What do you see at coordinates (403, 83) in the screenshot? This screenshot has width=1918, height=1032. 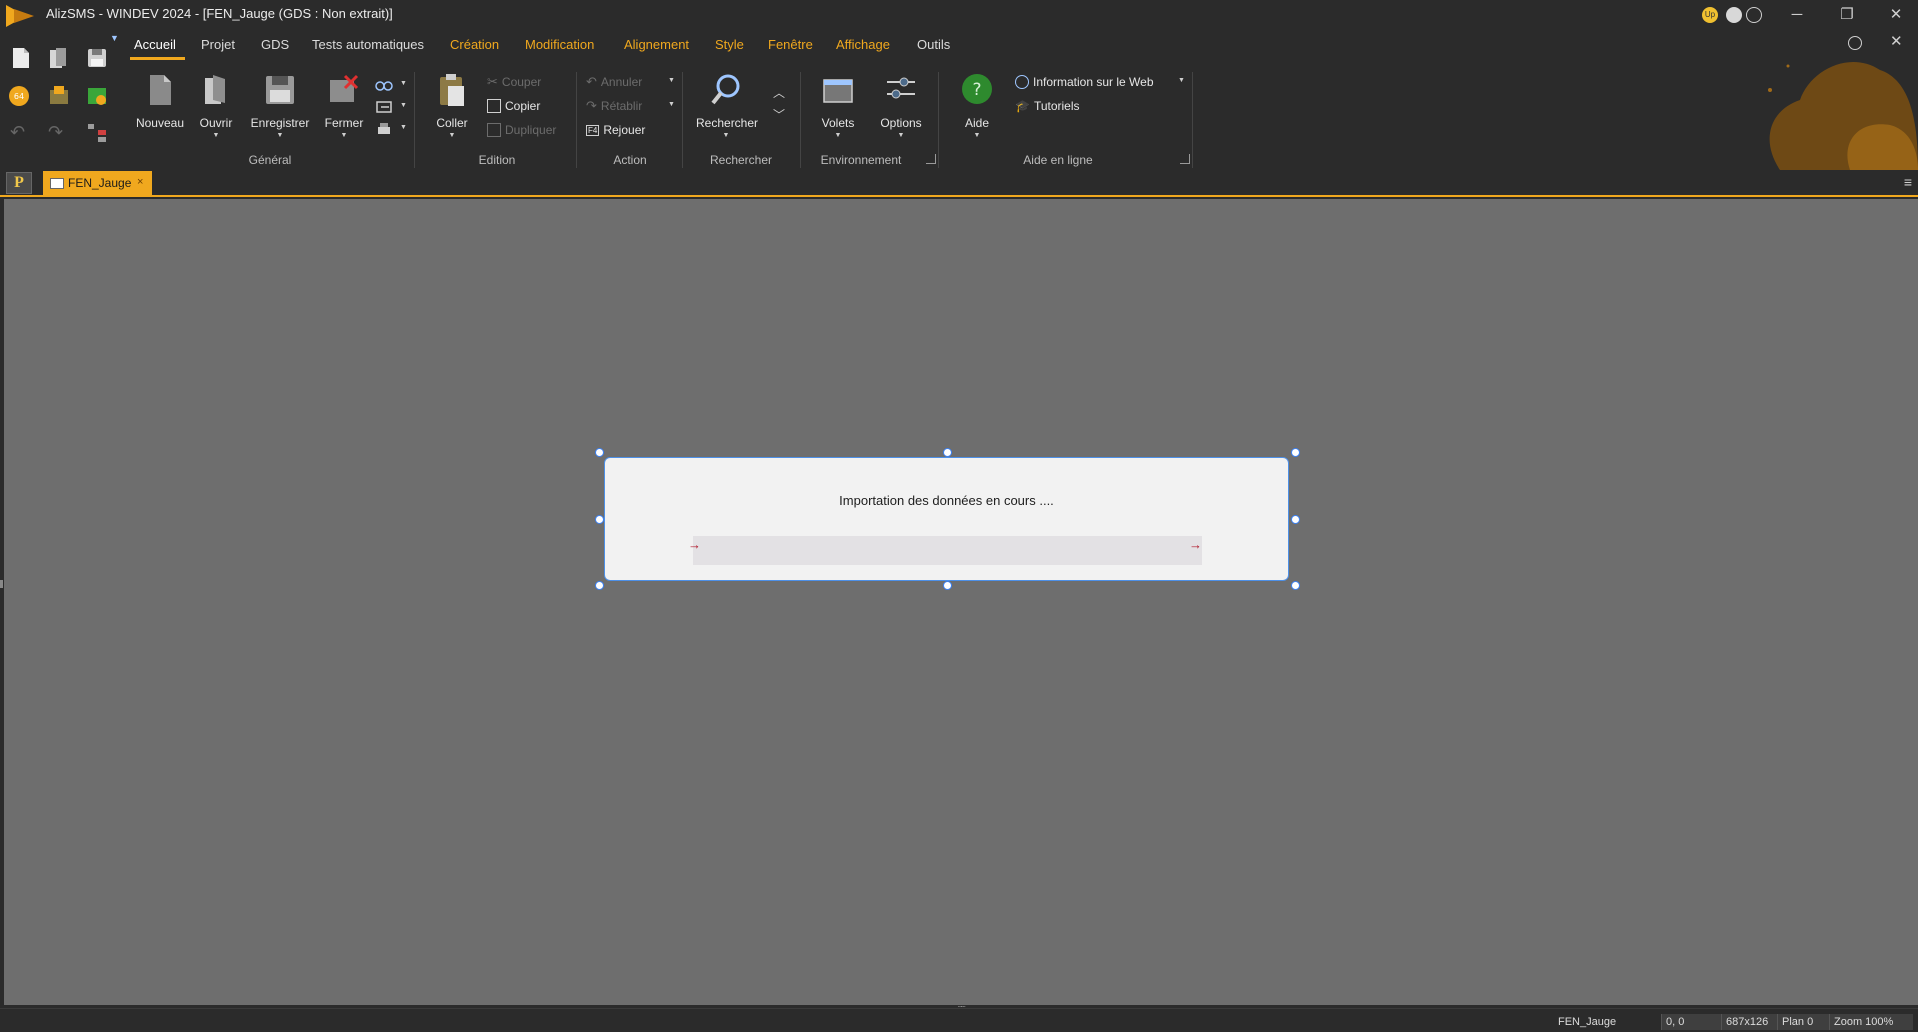 I see `compare-caret-icon: ▼` at bounding box center [403, 83].